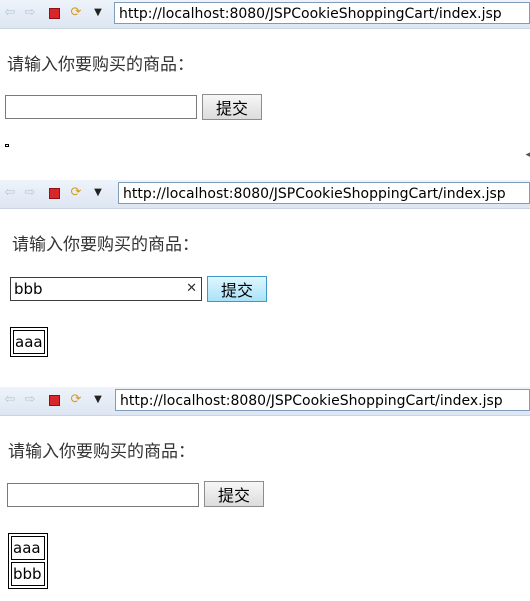 The width and height of the screenshot is (530, 601). I want to click on cart-item: bbb, so click(28, 574).